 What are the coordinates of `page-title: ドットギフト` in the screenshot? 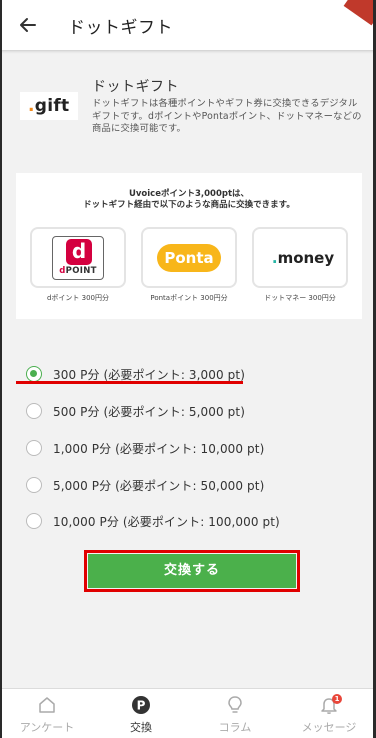 It's located at (120, 28).